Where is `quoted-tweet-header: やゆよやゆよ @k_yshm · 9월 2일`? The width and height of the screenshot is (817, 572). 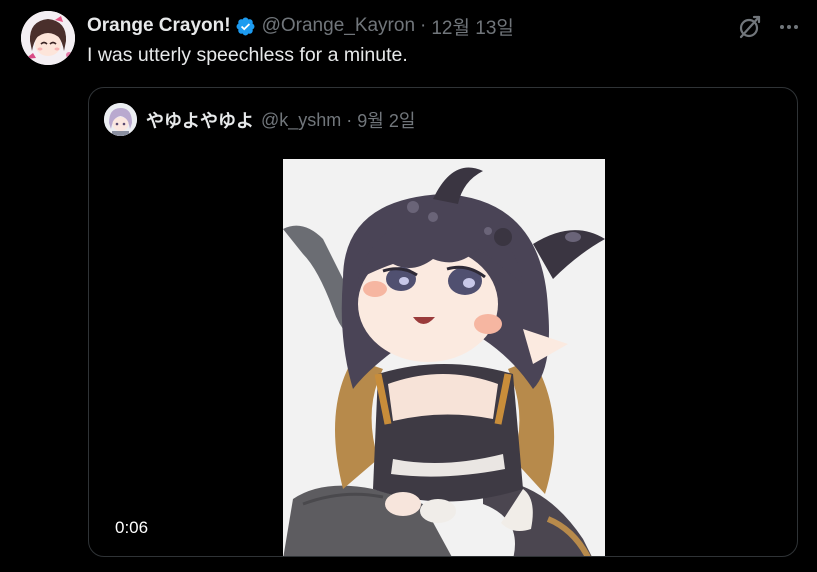
quoted-tweet-header: やゆよやゆよ @k_yshm · 9월 2일 is located at coordinates (280, 120).